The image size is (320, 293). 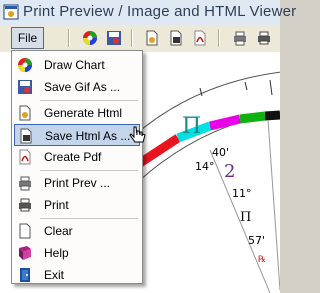 I want to click on menu-item-exit: Exit, so click(x=77, y=275).